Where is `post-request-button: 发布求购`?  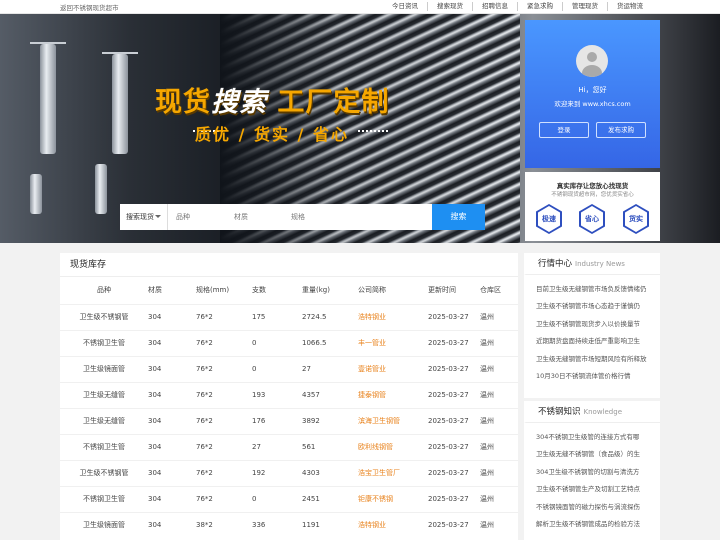 post-request-button: 发布求购 is located at coordinates (621, 130).